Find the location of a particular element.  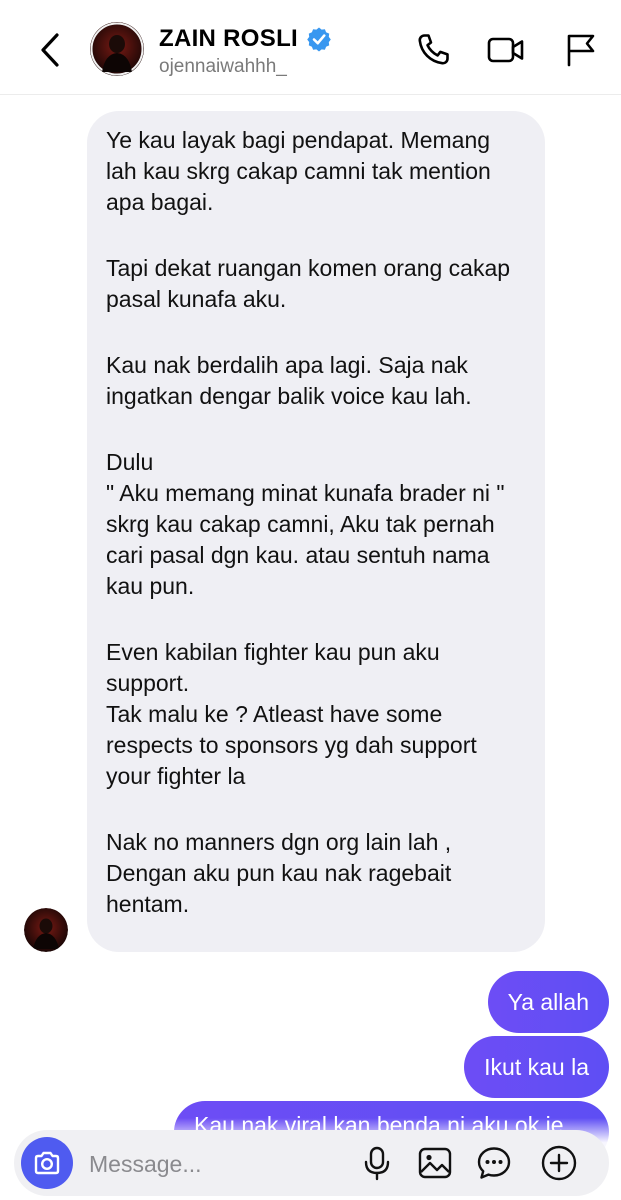

flag-icon is located at coordinates (581, 50).